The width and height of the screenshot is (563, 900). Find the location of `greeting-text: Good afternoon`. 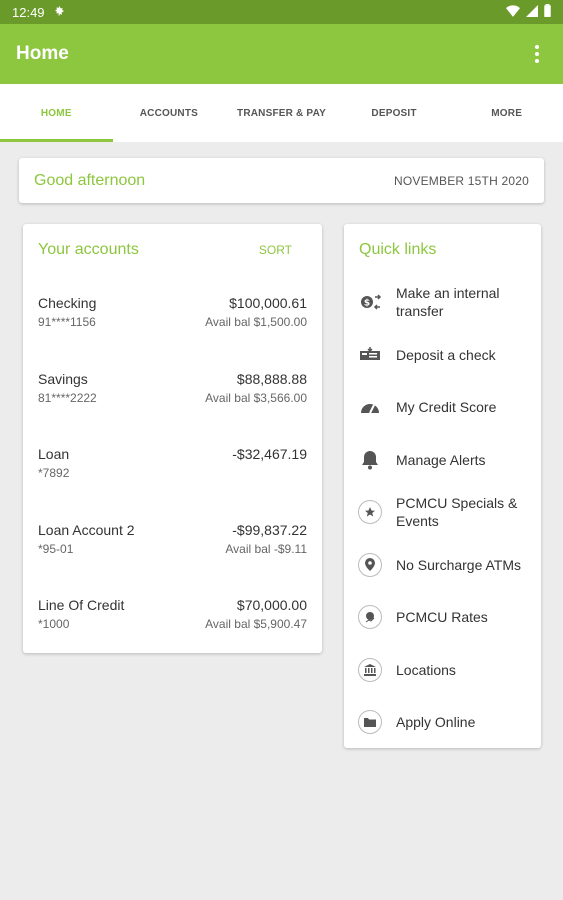

greeting-text: Good afternoon is located at coordinates (90, 180).